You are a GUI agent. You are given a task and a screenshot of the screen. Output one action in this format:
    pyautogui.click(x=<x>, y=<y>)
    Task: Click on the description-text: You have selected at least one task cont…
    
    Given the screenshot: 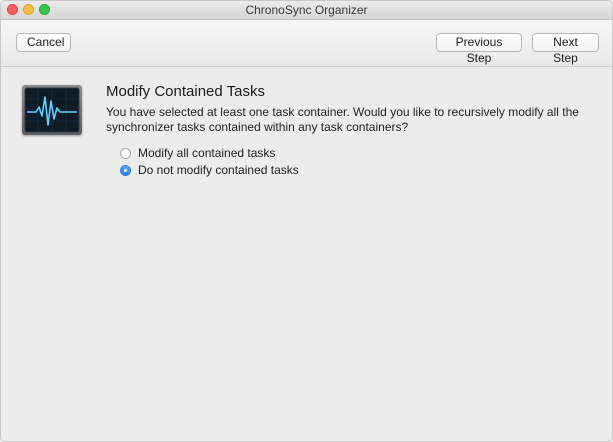 What is the action you would take?
    pyautogui.click(x=342, y=119)
    